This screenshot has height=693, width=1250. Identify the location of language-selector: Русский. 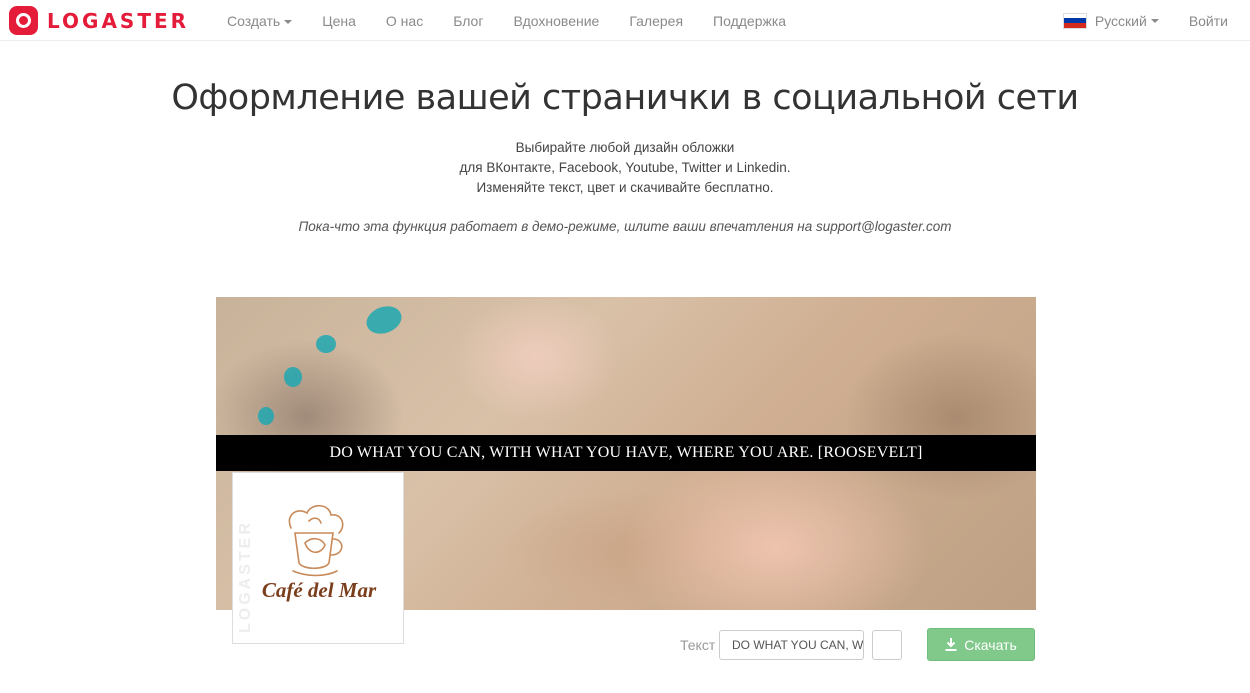
(1110, 20).